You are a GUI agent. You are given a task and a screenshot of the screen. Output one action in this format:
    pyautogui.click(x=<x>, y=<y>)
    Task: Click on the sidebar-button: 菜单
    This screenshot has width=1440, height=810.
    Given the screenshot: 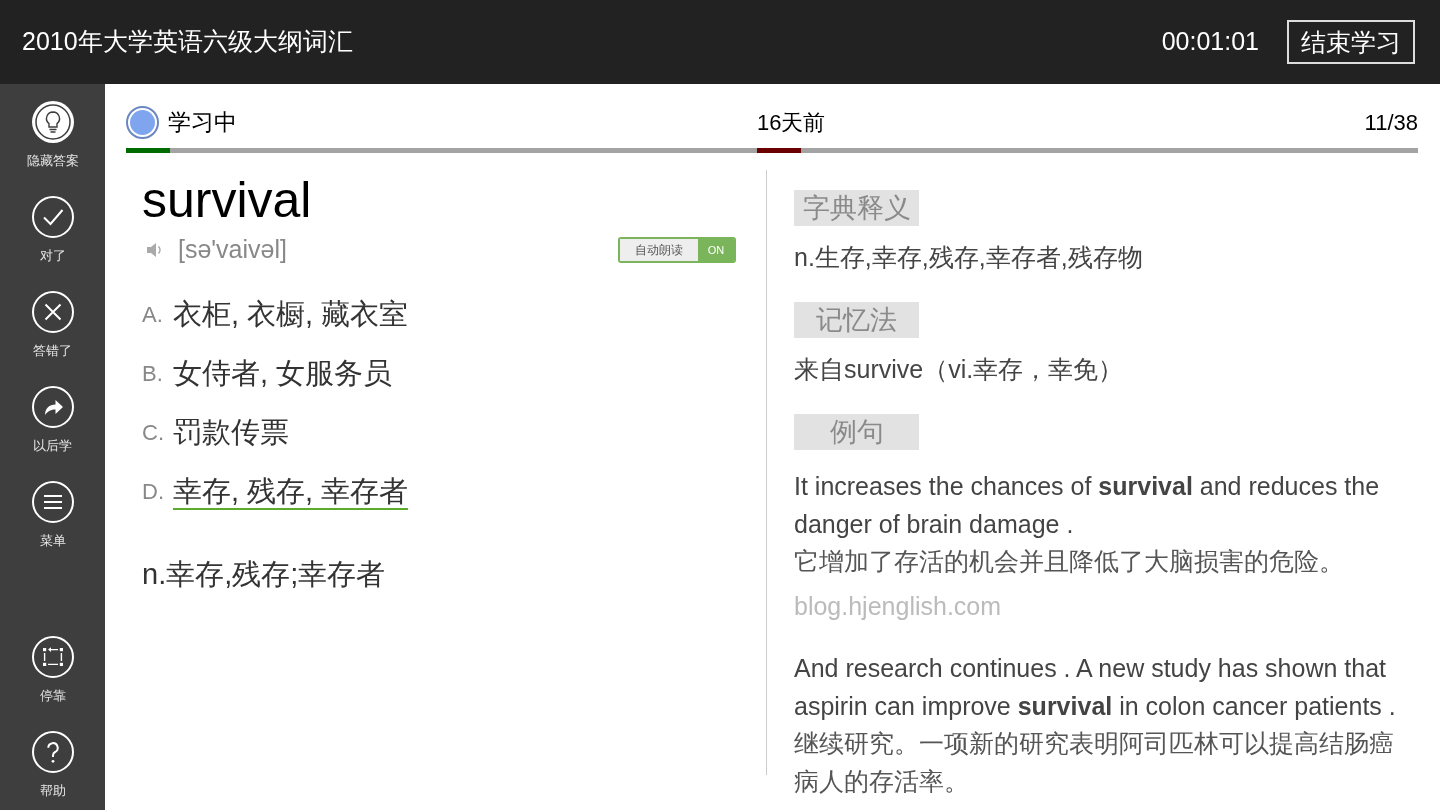 What is the action you would take?
    pyautogui.click(x=52, y=515)
    